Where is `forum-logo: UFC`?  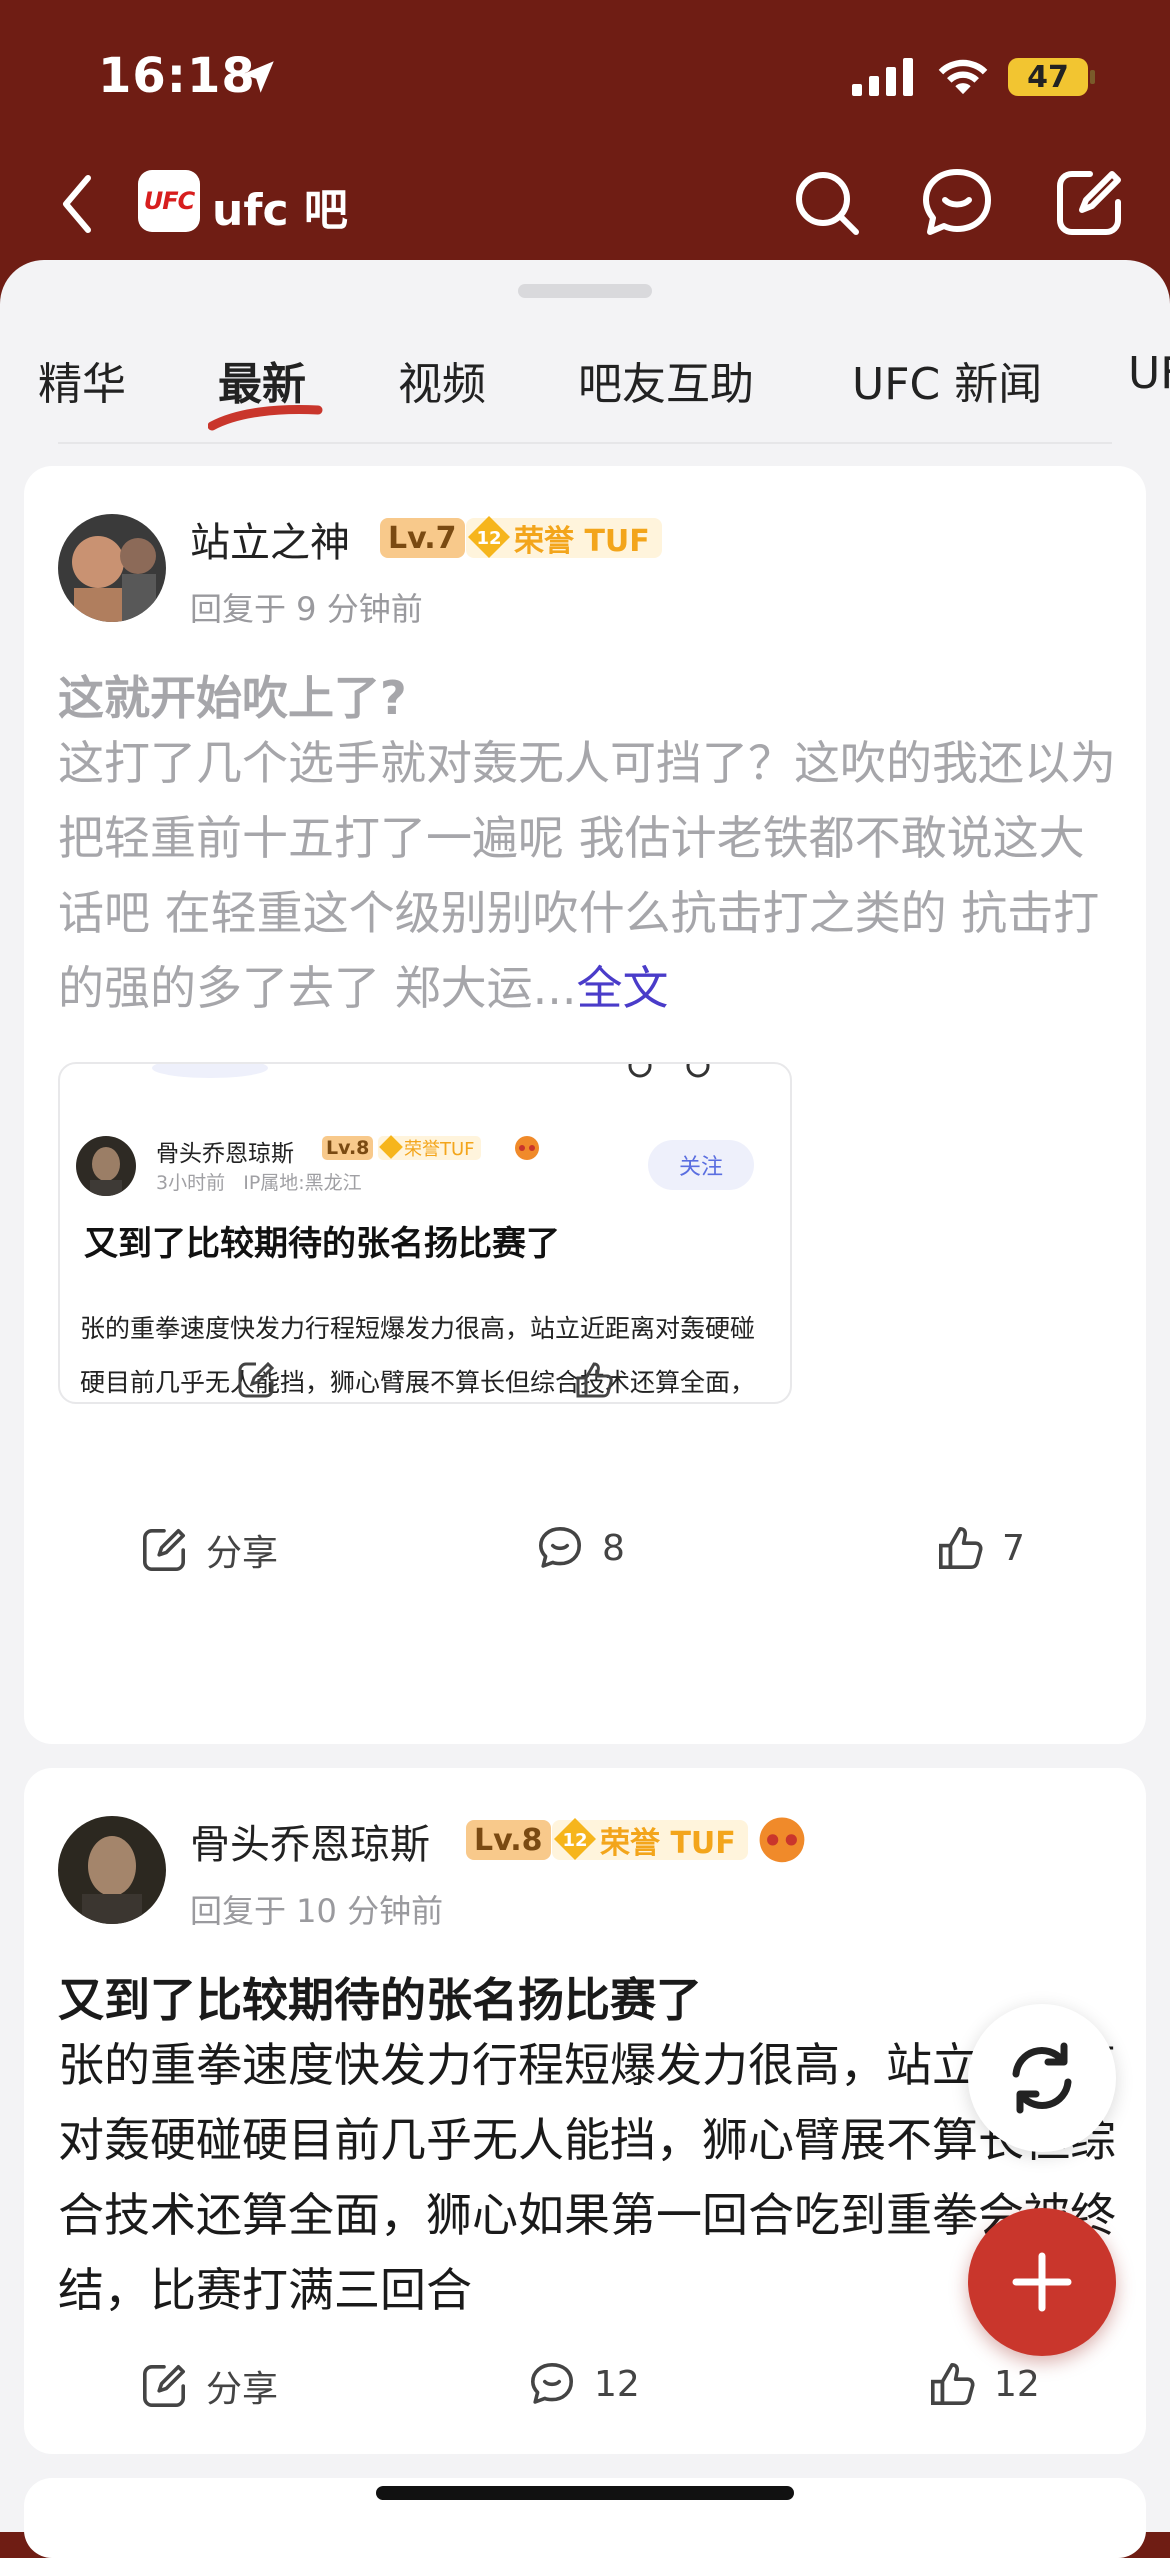 forum-logo: UFC is located at coordinates (169, 201).